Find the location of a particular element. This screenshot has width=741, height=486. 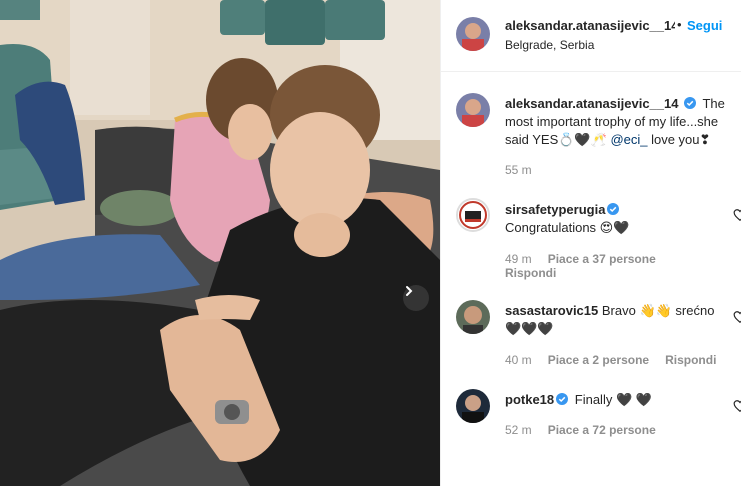

comment-username: sasastarovic15 is located at coordinates (551, 310).